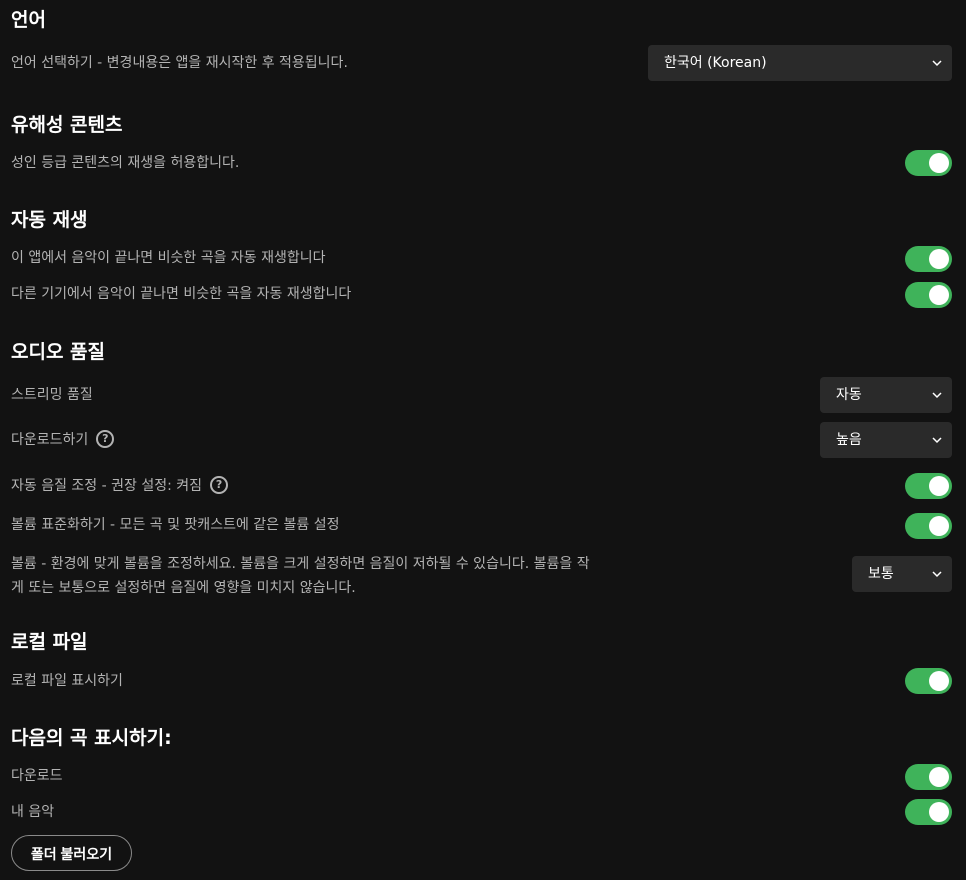 The image size is (966, 880). What do you see at coordinates (33, 812) in the screenshot?
I see `my-music-source-label: 내 음악` at bounding box center [33, 812].